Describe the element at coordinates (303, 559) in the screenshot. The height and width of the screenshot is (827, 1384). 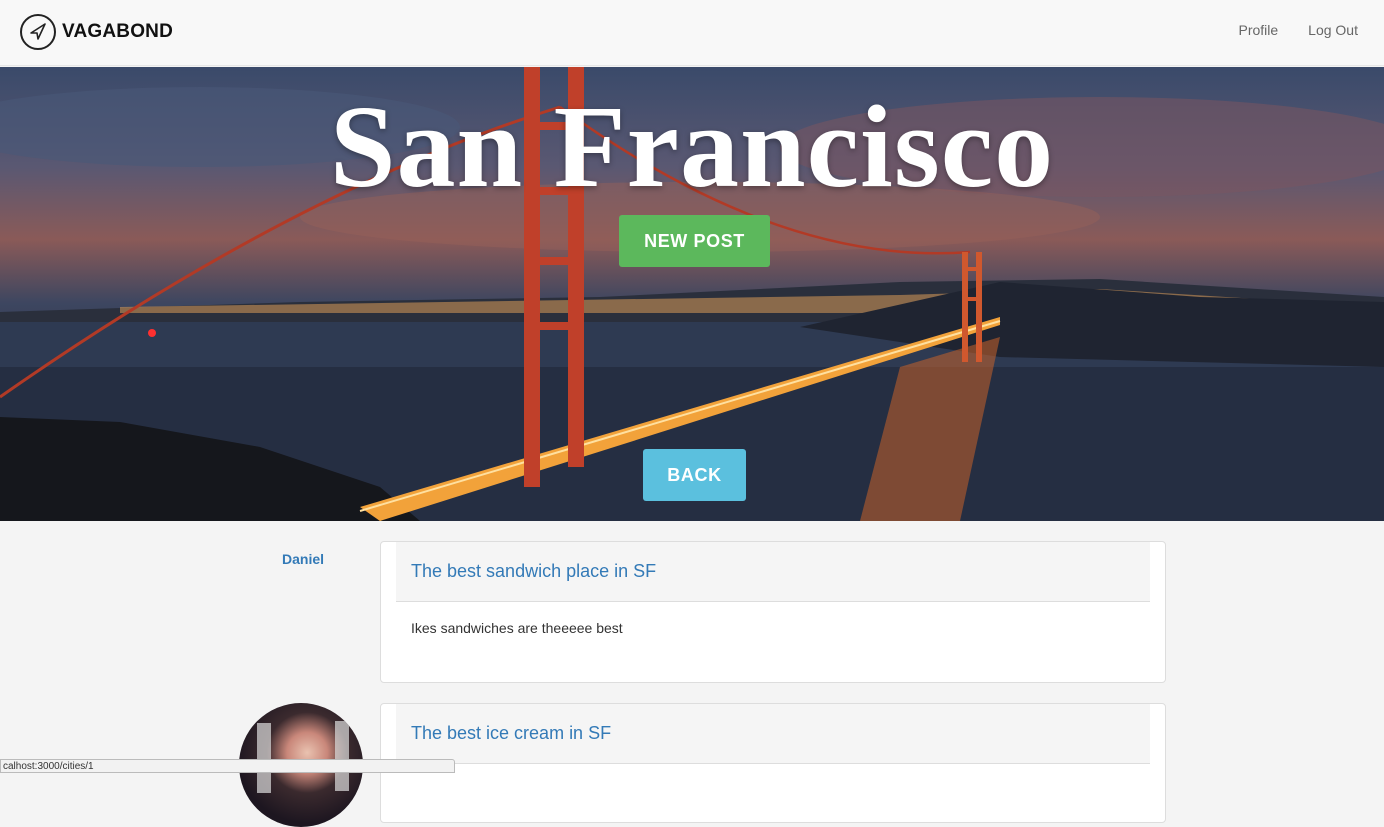
I see `post-author-link: Daniel` at that location.